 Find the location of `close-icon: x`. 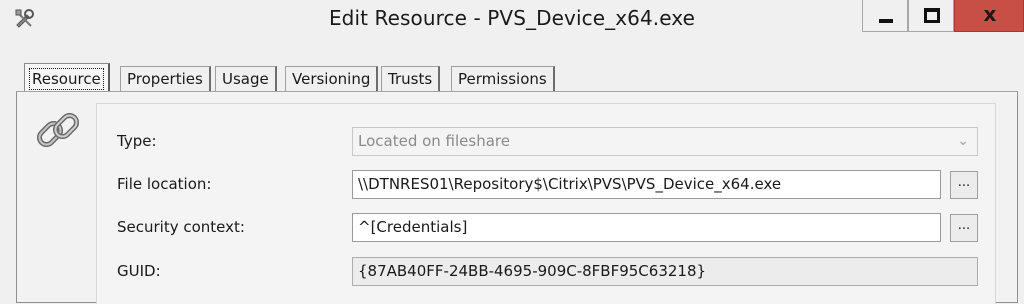

close-icon: x is located at coordinates (990, 14).